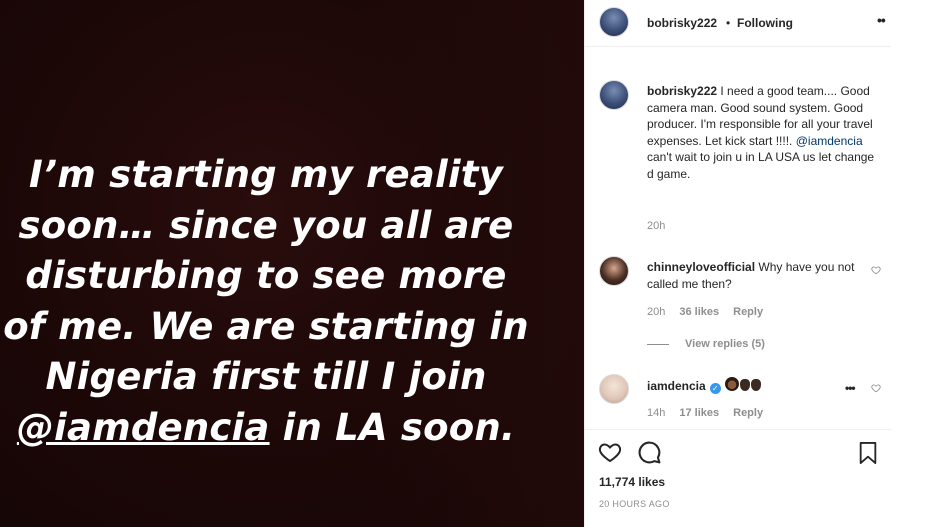  What do you see at coordinates (649, 452) in the screenshot?
I see `comment-icon` at bounding box center [649, 452].